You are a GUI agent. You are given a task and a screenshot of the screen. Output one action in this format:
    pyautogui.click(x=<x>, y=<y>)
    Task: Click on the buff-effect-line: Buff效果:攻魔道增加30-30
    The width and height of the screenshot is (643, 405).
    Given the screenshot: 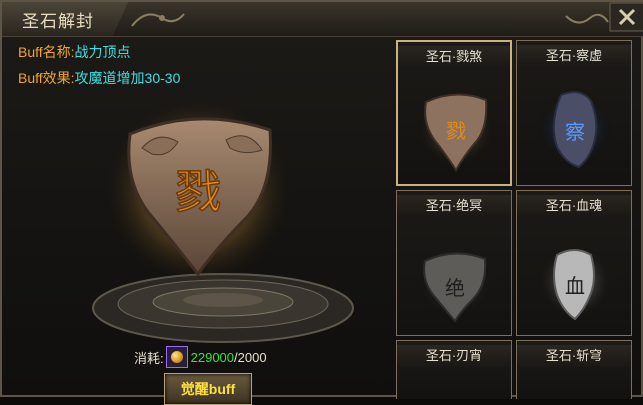 What is the action you would take?
    pyautogui.click(x=99, y=78)
    